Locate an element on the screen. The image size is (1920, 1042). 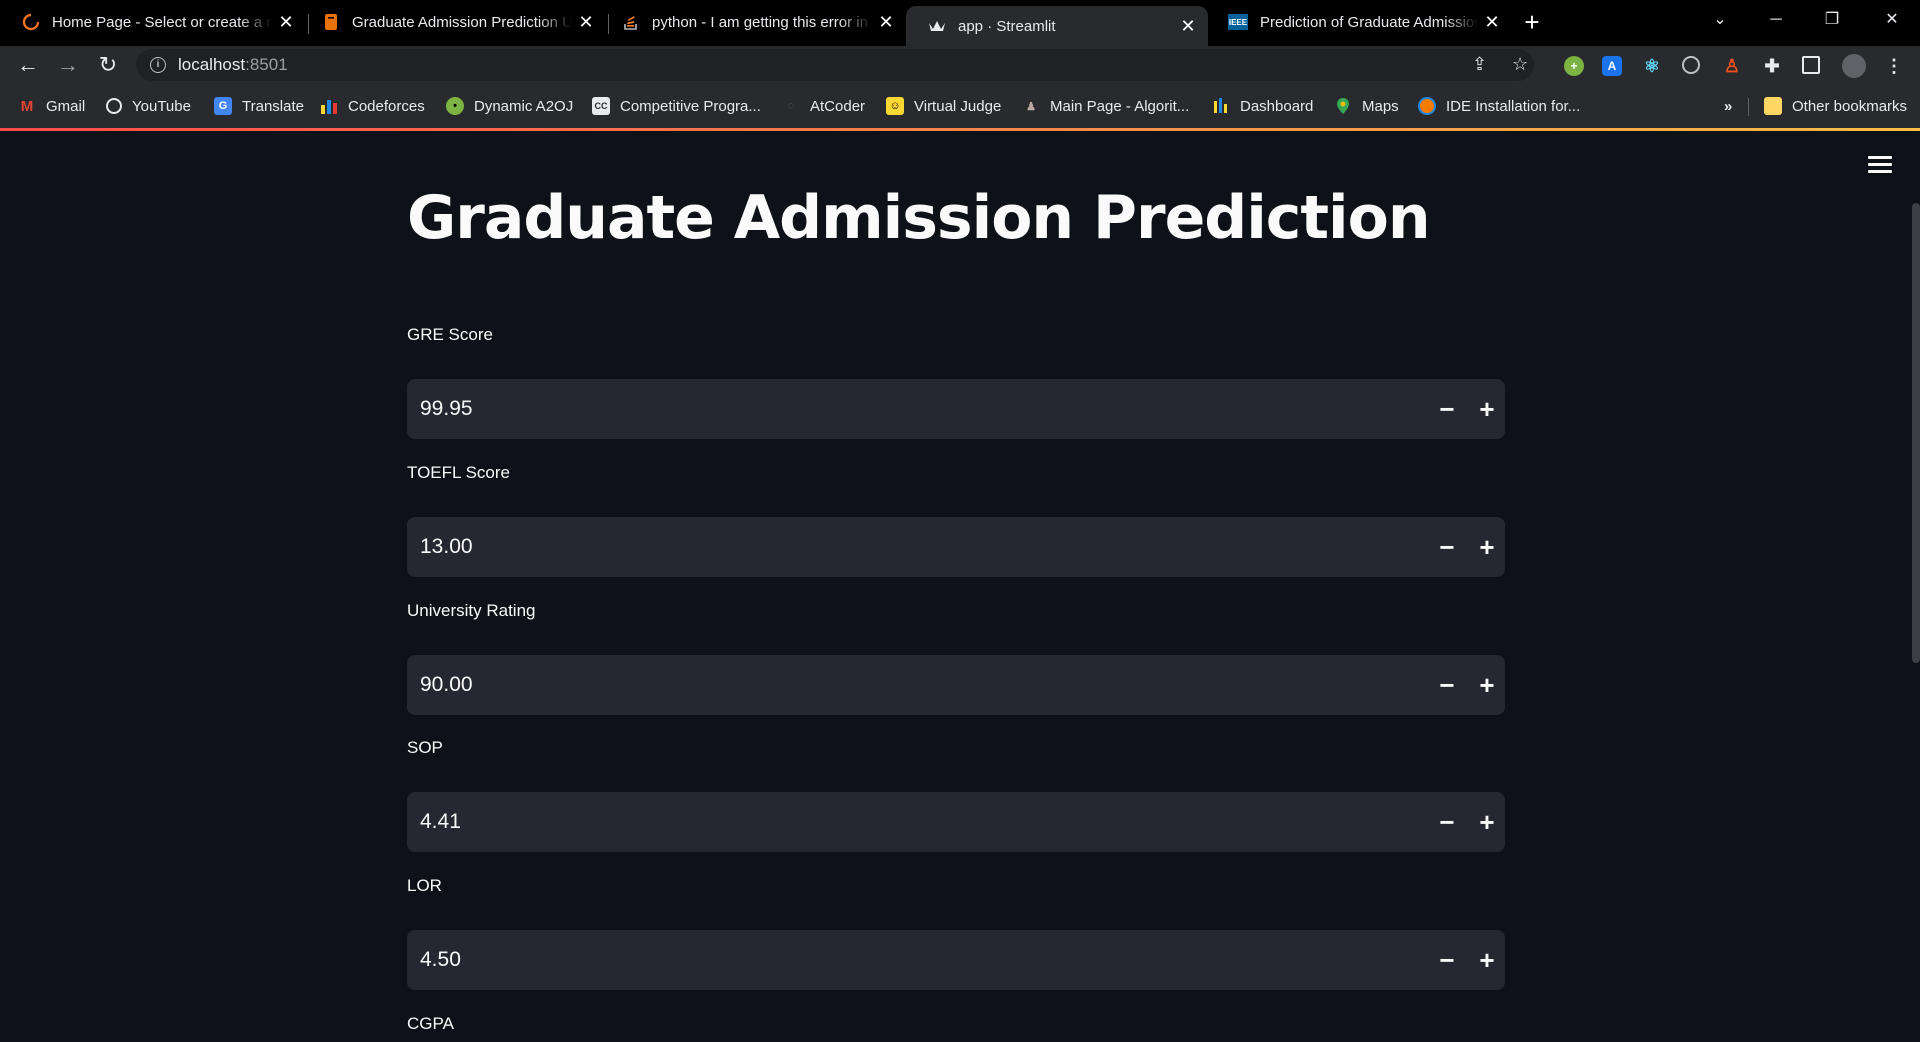
ide-icon is located at coordinates (1427, 106).